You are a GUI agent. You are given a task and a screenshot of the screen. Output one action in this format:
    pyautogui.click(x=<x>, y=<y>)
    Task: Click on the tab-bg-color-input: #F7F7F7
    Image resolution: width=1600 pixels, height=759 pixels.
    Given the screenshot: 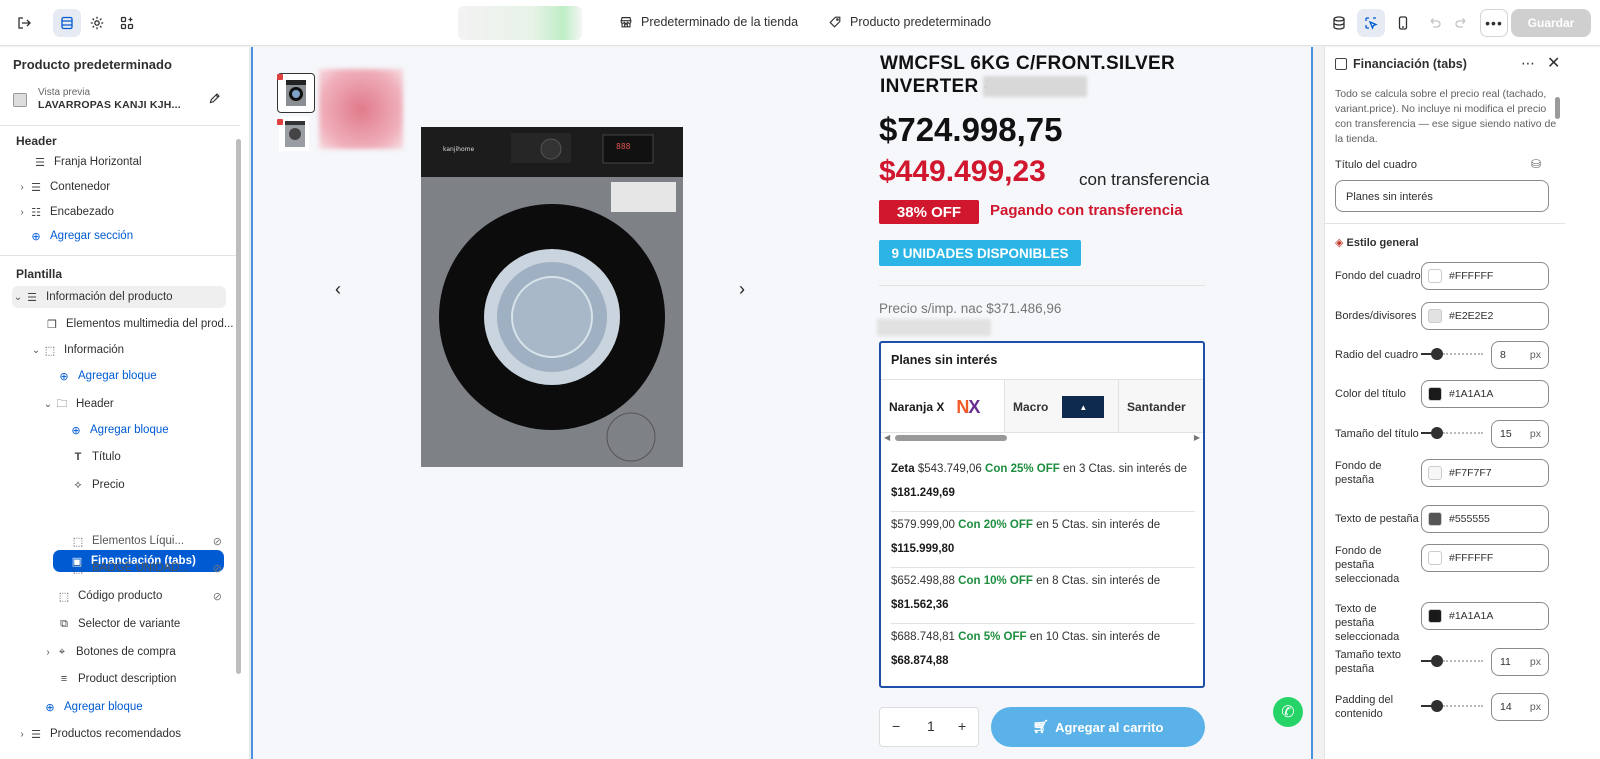 What is the action you would take?
    pyautogui.click(x=1485, y=473)
    